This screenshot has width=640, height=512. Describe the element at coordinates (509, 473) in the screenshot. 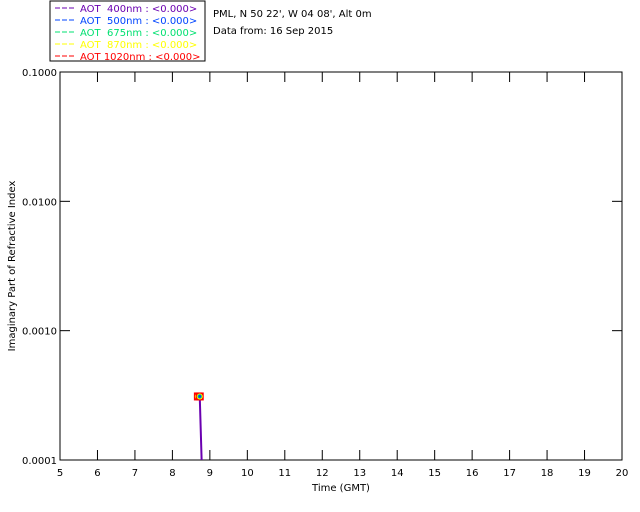

I see `x-tick-label: 17` at that location.